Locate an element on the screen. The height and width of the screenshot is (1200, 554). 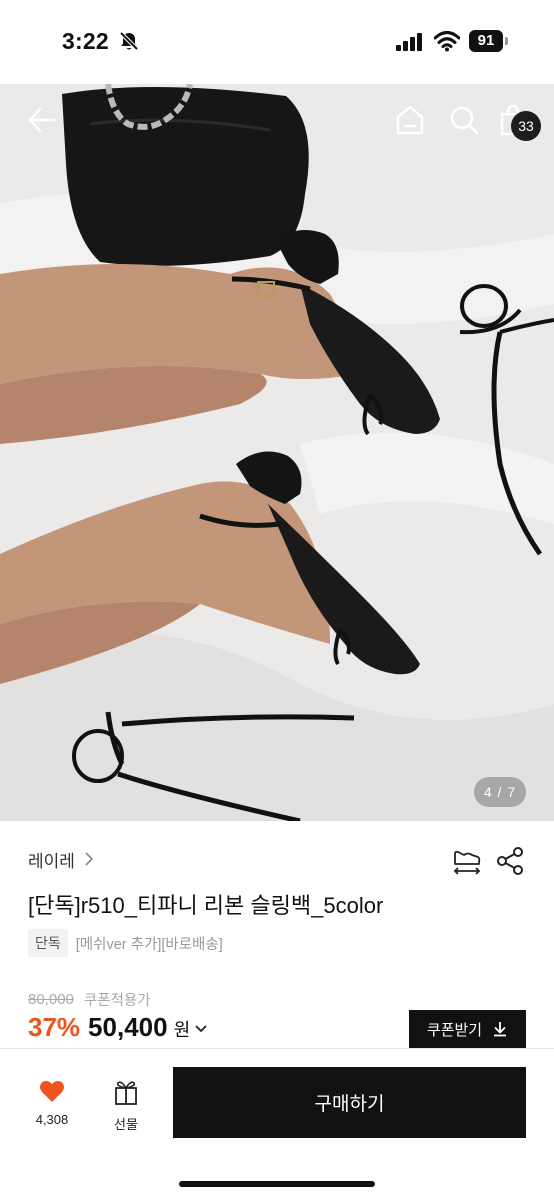
image-counter: 4 / 7 is located at coordinates (500, 792).